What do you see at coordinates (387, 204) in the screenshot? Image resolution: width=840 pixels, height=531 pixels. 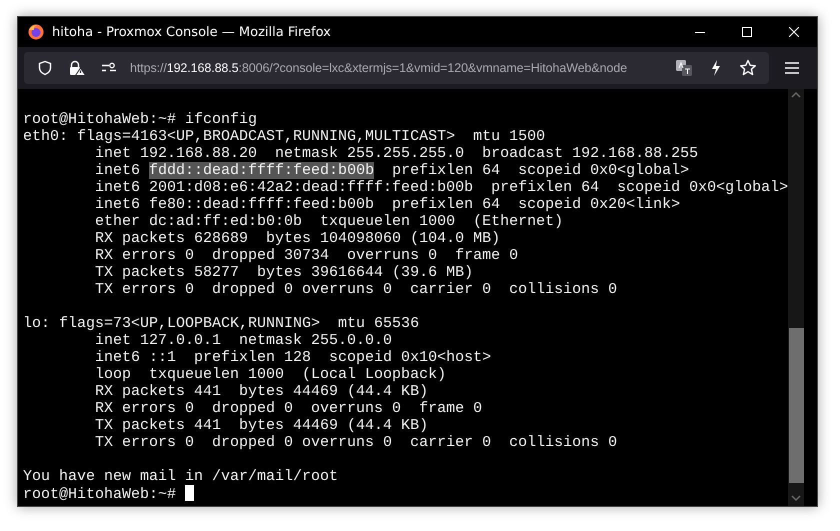 I see `terminal-text: inet6 fe80::dead:ffff:feed:b00b prefixlen 64 scopeid 0x20<link>` at bounding box center [387, 204].